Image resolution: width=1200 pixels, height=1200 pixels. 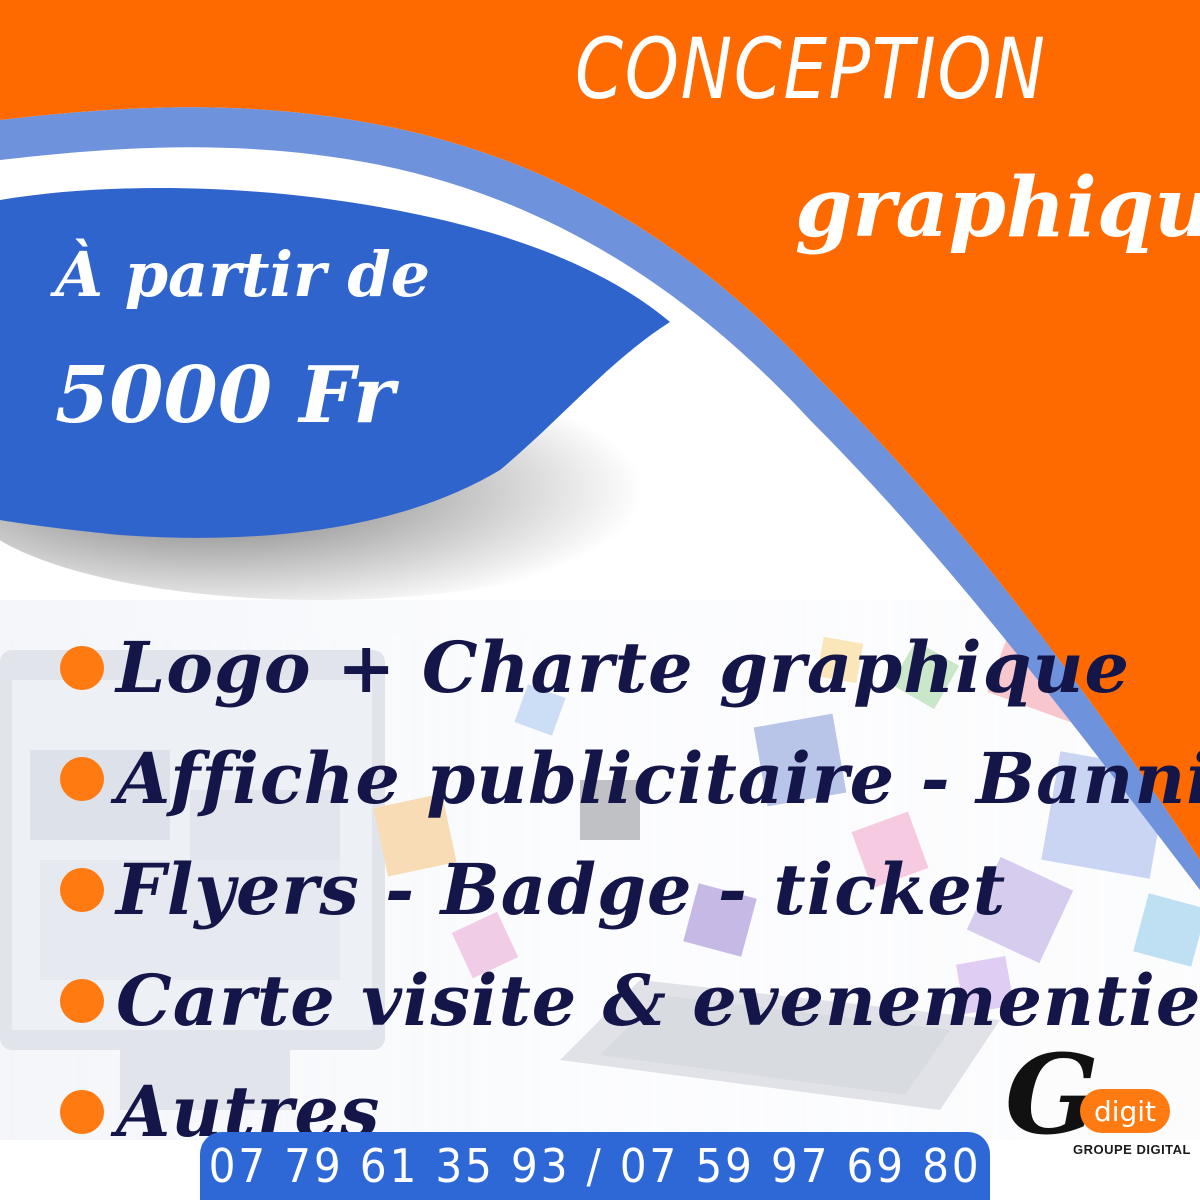 What do you see at coordinates (1132, 1149) in the screenshot?
I see `logo-tagline: GROUPE DIGITAL` at bounding box center [1132, 1149].